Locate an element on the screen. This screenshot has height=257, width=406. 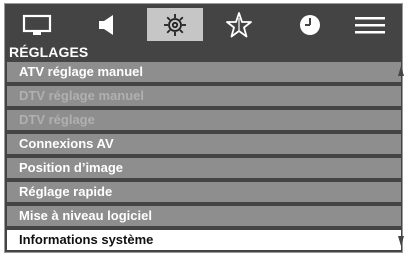
menu-item-quick-setup: Réglage rapide is located at coordinates (204, 192).